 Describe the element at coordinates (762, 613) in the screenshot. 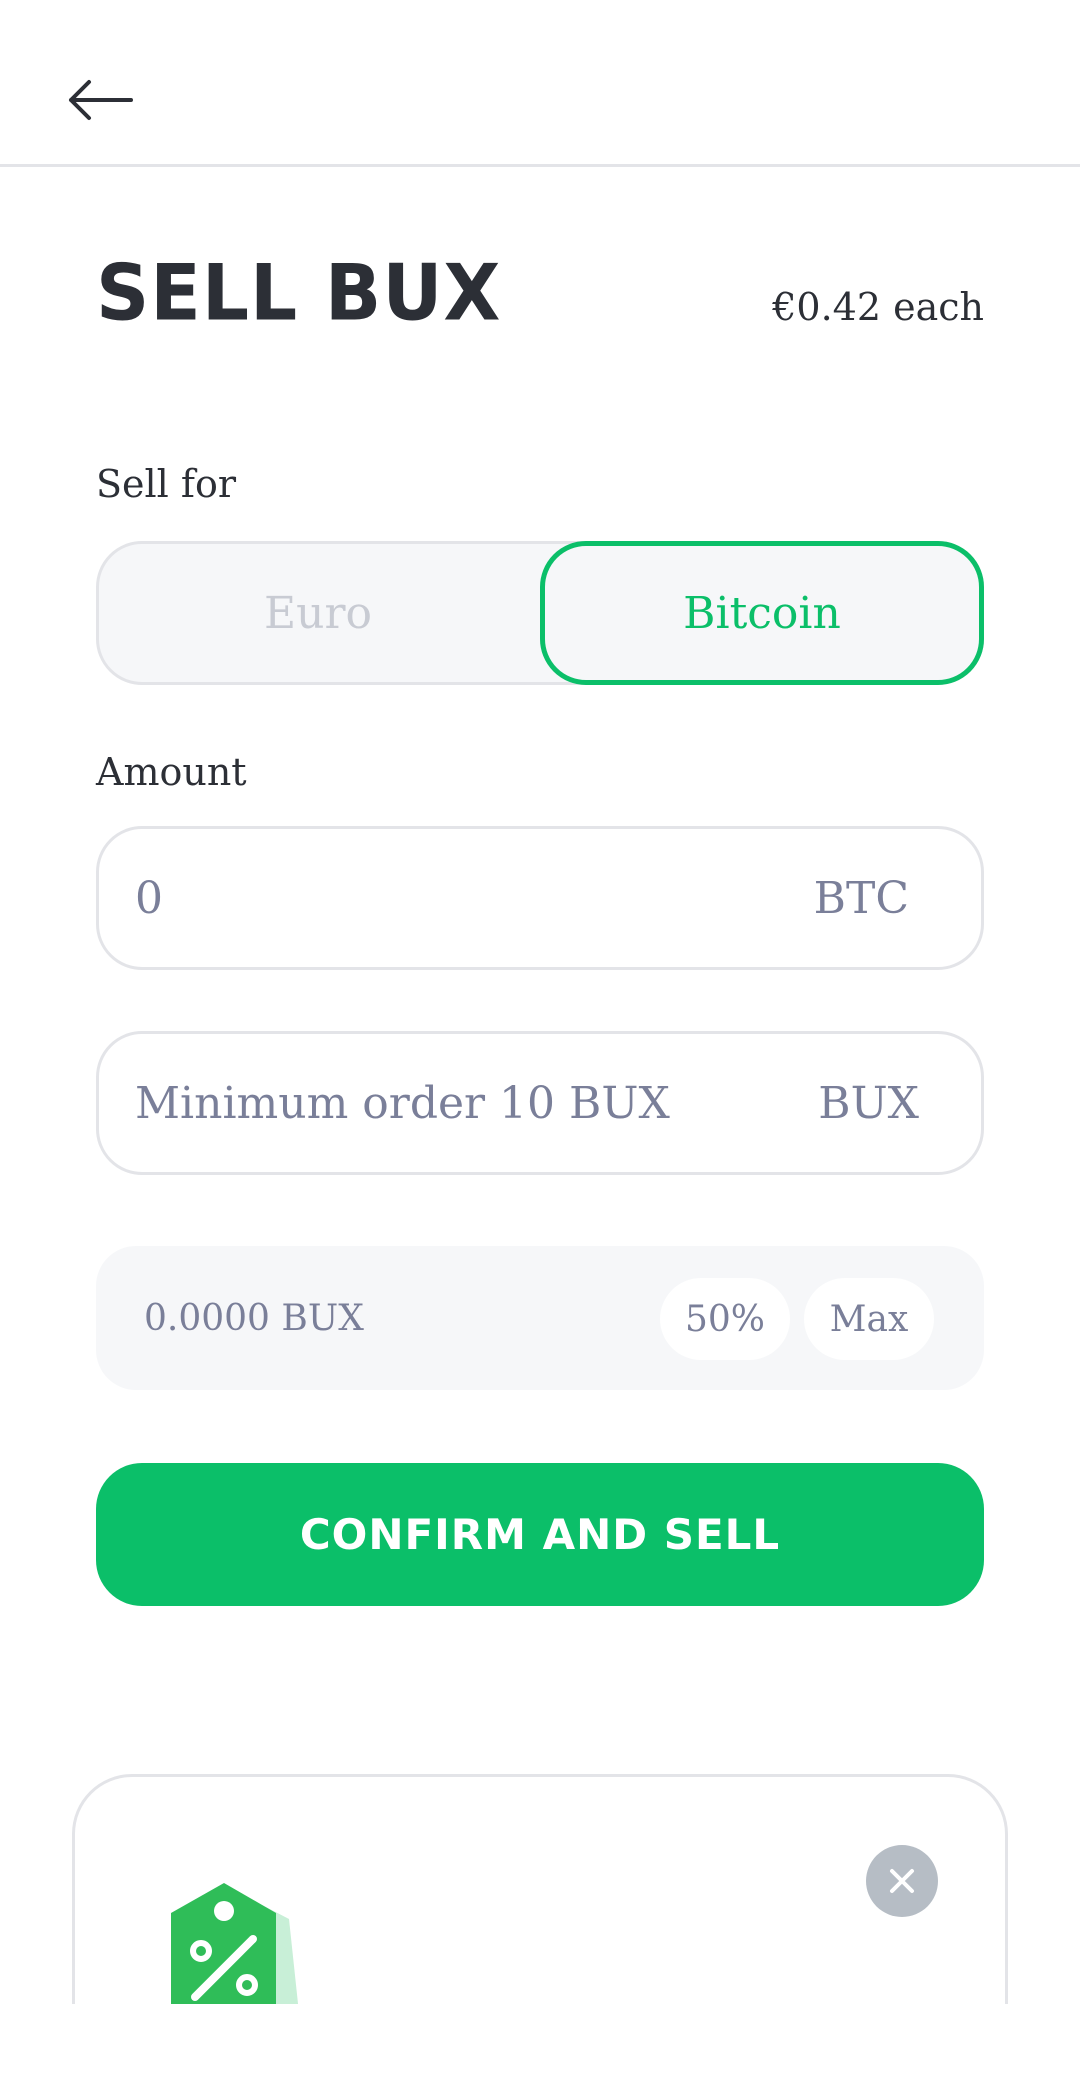

I see `bitcoin-option: Bitcoin` at that location.